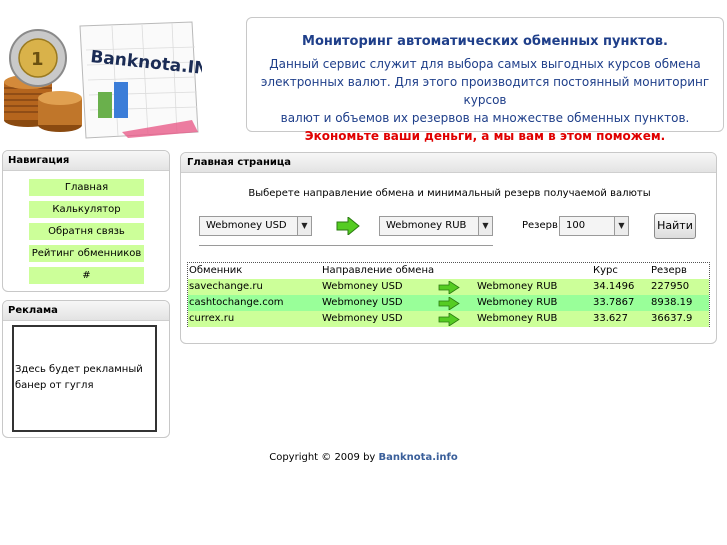  Describe the element at coordinates (610, 318) in the screenshot. I see `rate: 33.627` at that location.